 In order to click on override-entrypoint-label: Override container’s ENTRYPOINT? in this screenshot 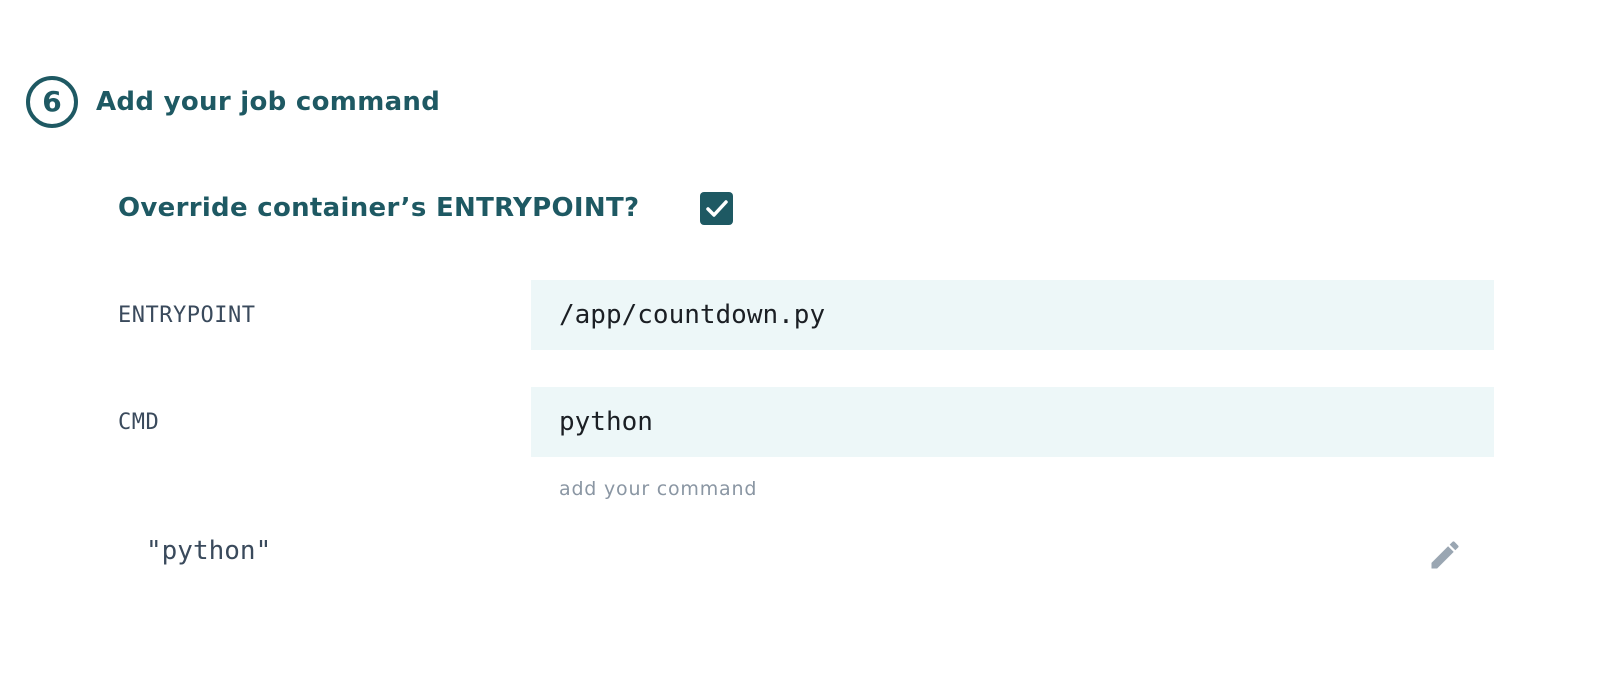, I will do `click(379, 208)`.